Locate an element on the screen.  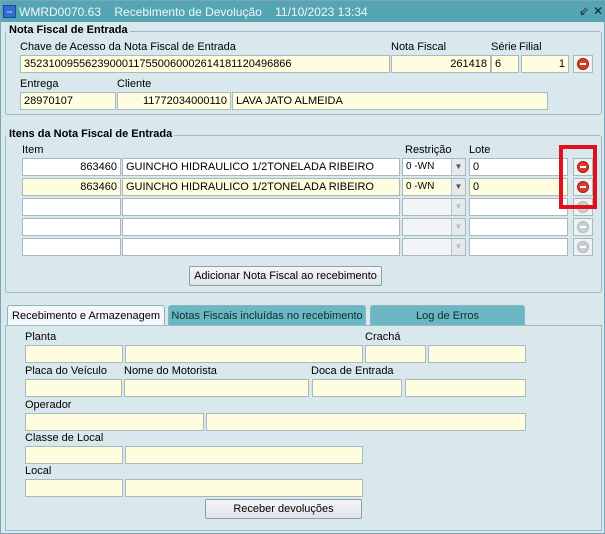
doca-code-input is located at coordinates (357, 388).